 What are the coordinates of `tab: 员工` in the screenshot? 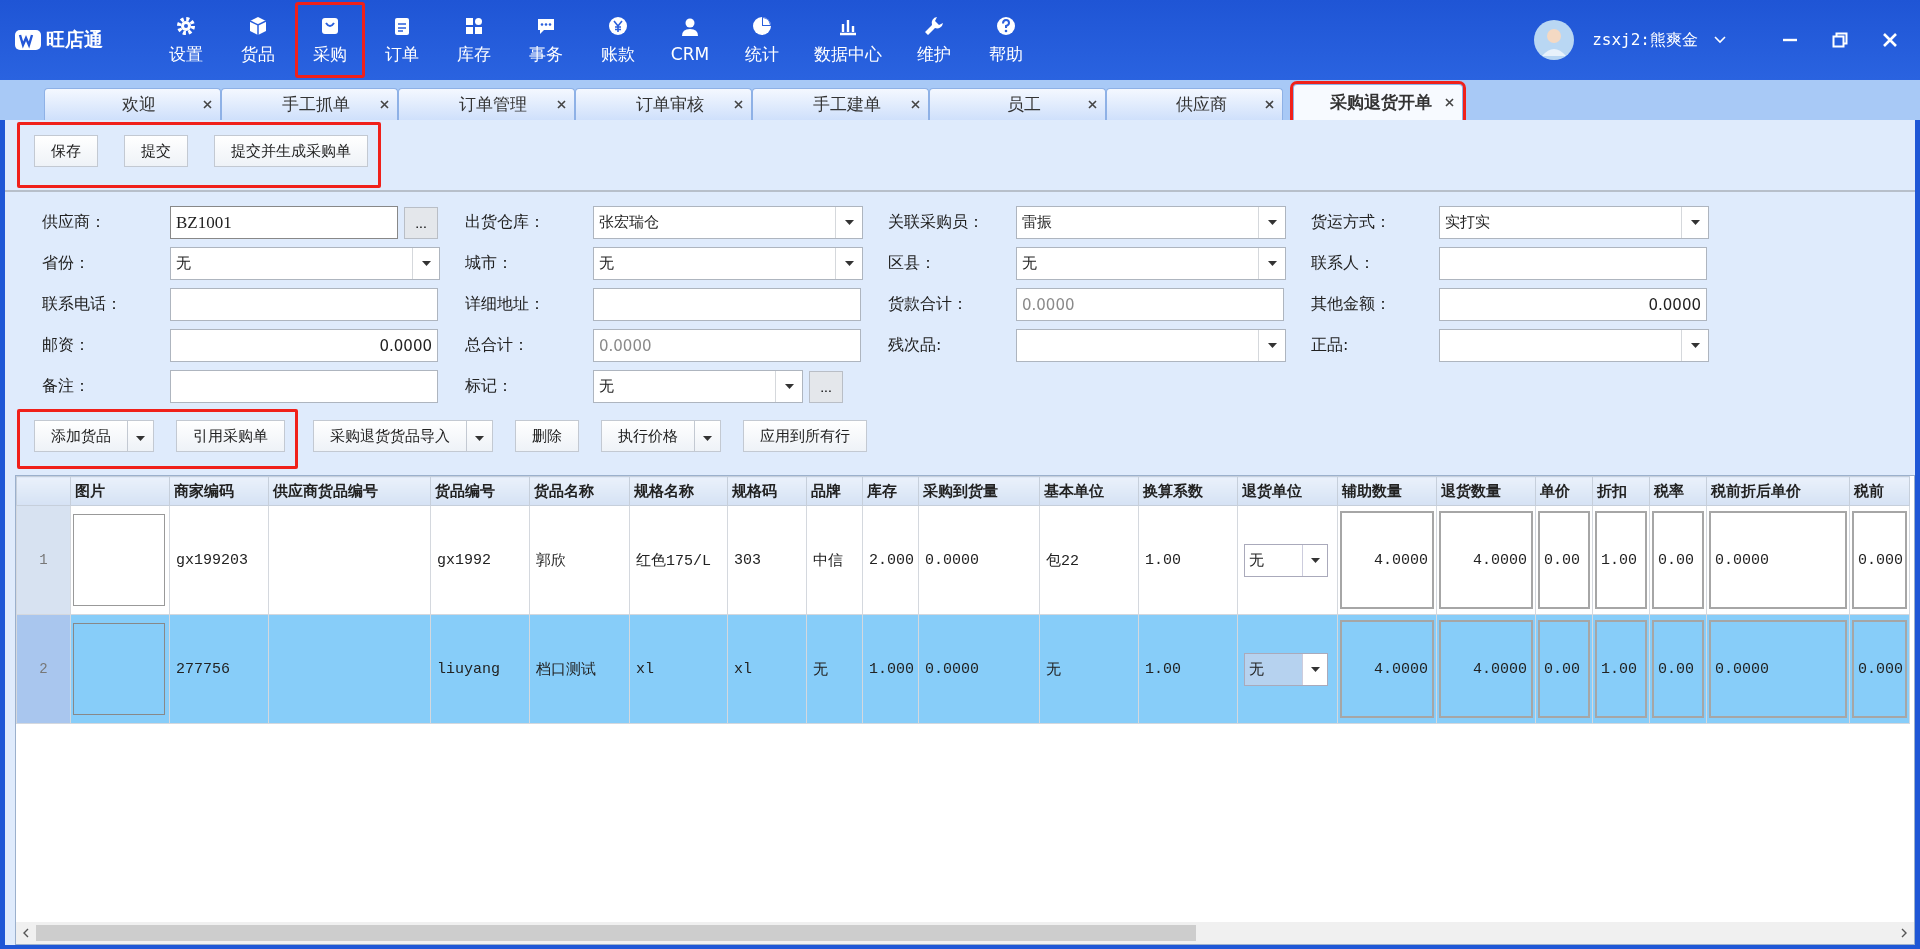 It's located at (1017, 104).